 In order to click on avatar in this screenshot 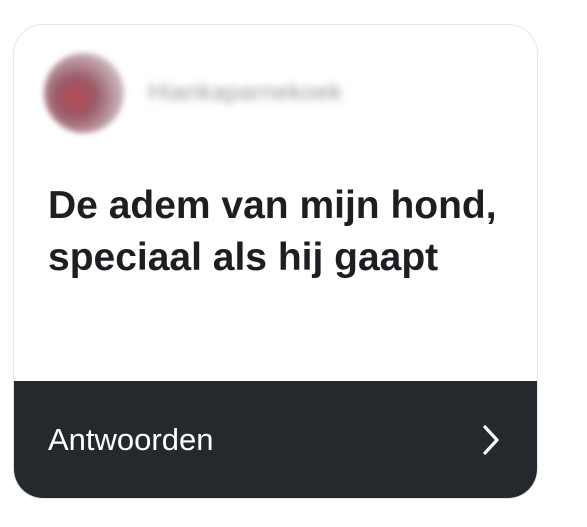, I will do `click(84, 93)`.